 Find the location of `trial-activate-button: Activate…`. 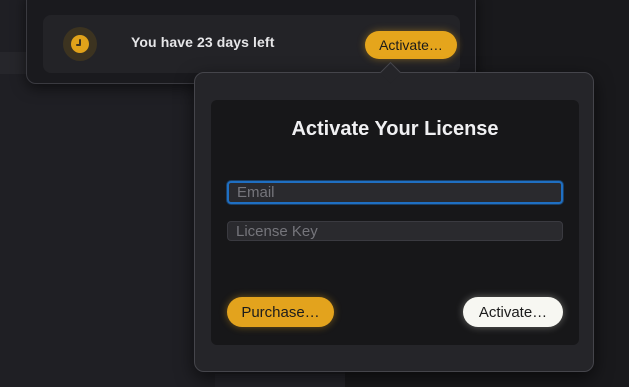

trial-activate-button: Activate… is located at coordinates (411, 45).